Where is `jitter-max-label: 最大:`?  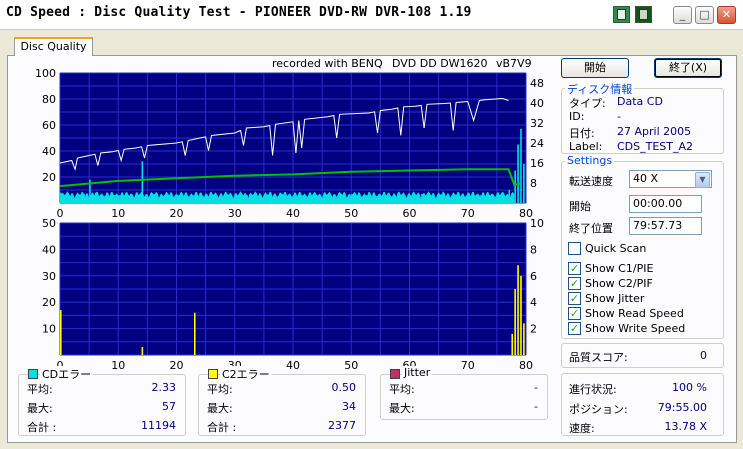
jitter-max-label: 最大: is located at coordinates (402, 408).